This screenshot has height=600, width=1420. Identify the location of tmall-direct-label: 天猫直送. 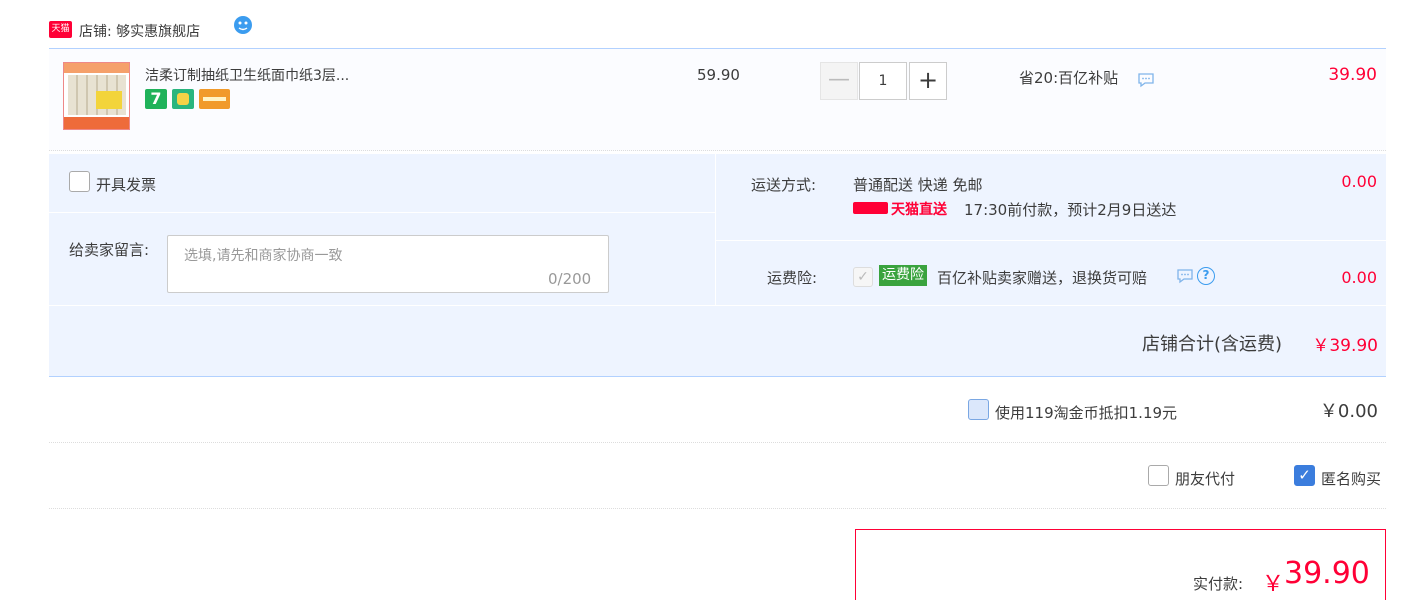
(919, 210).